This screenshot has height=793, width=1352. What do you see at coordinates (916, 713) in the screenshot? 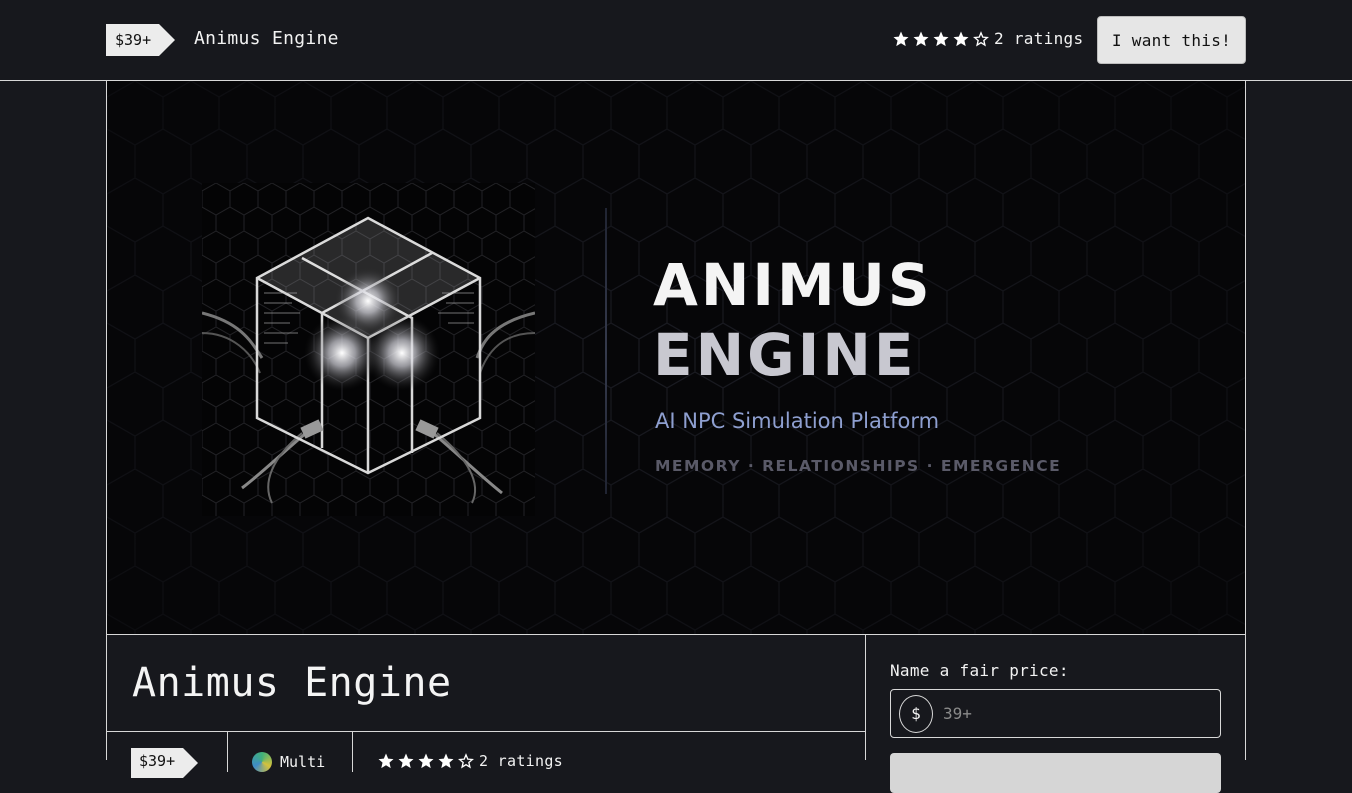
I see `currency-symbol: $` at bounding box center [916, 713].